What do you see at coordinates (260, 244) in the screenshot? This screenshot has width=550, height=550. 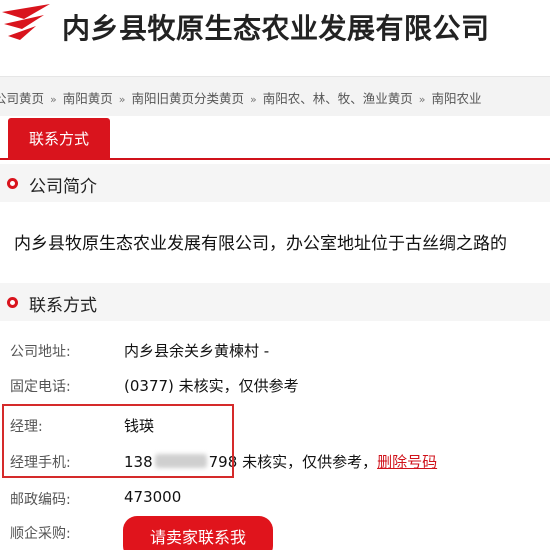 I see `intro-text: 内乡县牧原生态农业发展有限公司，办公室地址位于古丝绸之路的` at bounding box center [260, 244].